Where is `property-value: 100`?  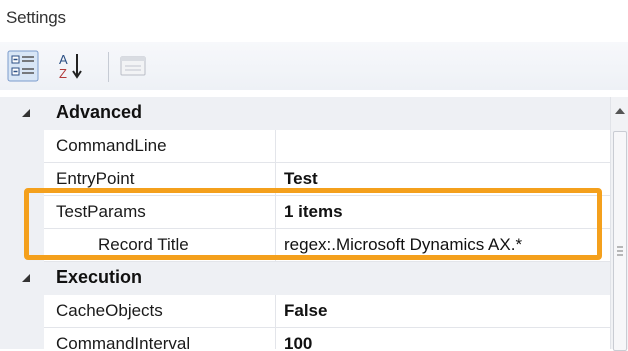 property-value: 100 is located at coordinates (298, 341).